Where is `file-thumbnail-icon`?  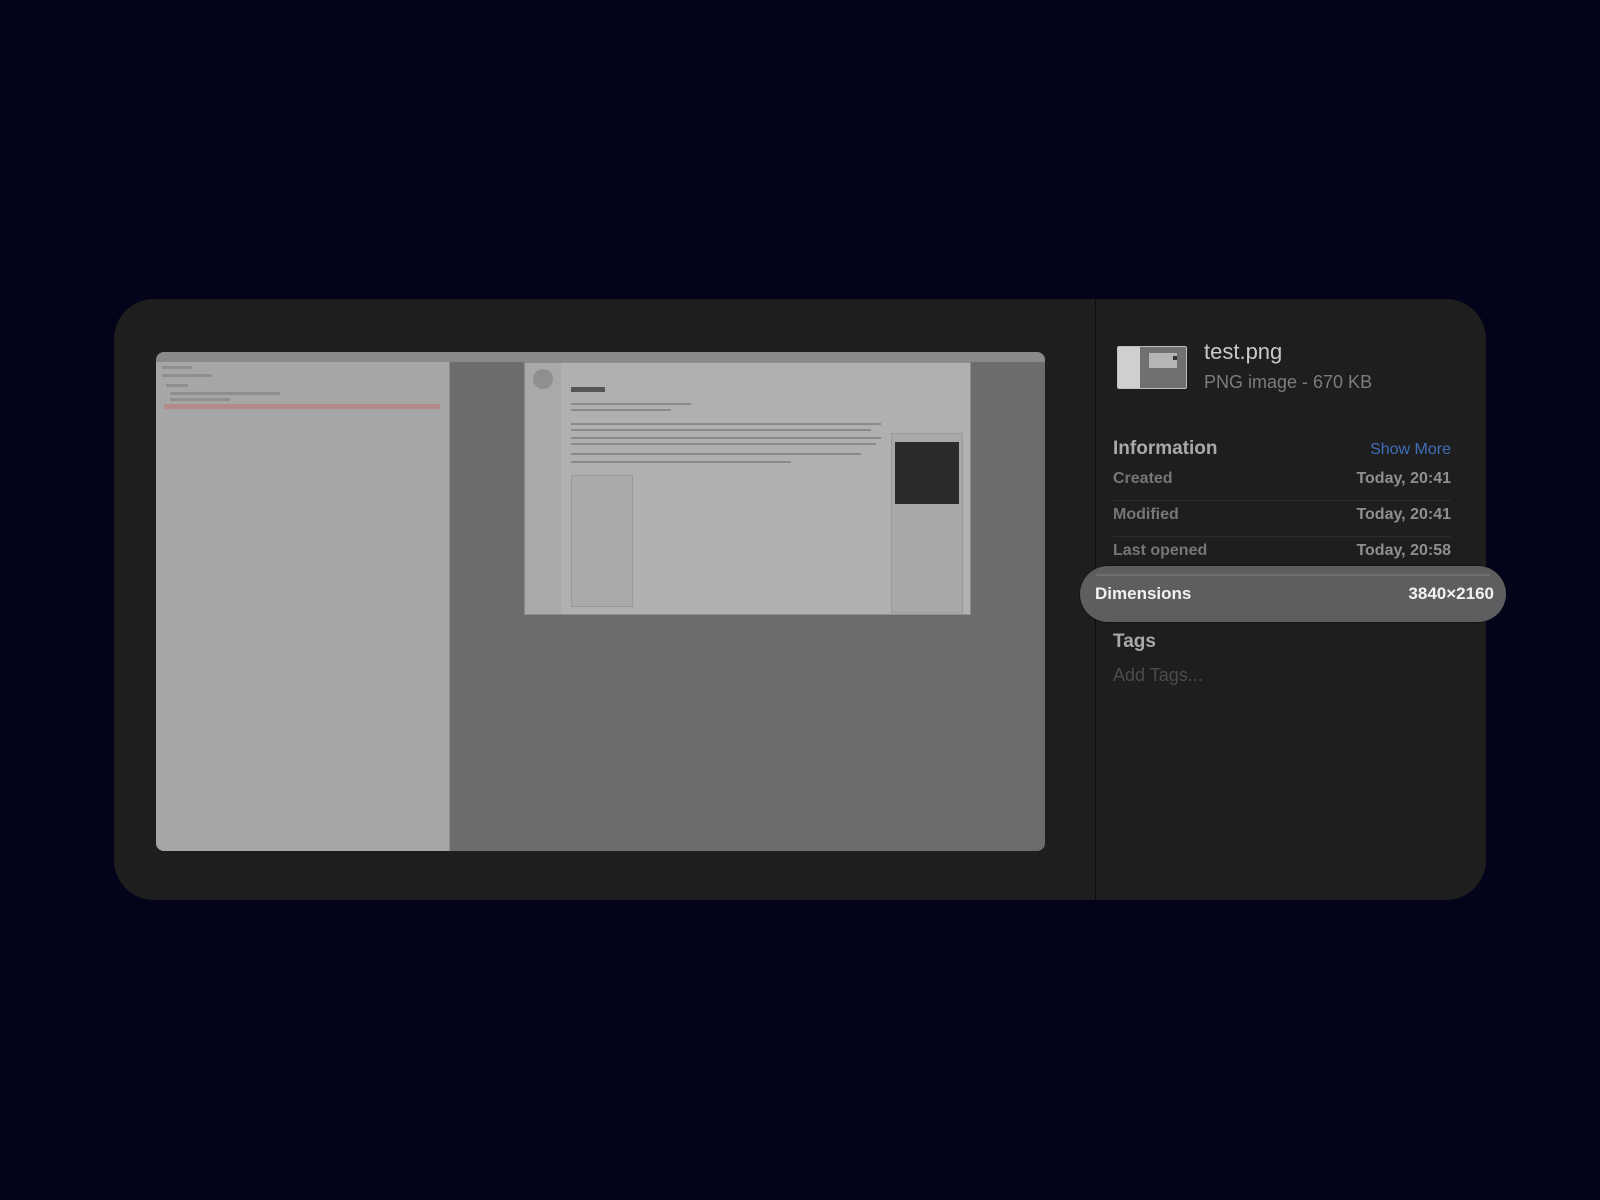 file-thumbnail-icon is located at coordinates (1152, 367).